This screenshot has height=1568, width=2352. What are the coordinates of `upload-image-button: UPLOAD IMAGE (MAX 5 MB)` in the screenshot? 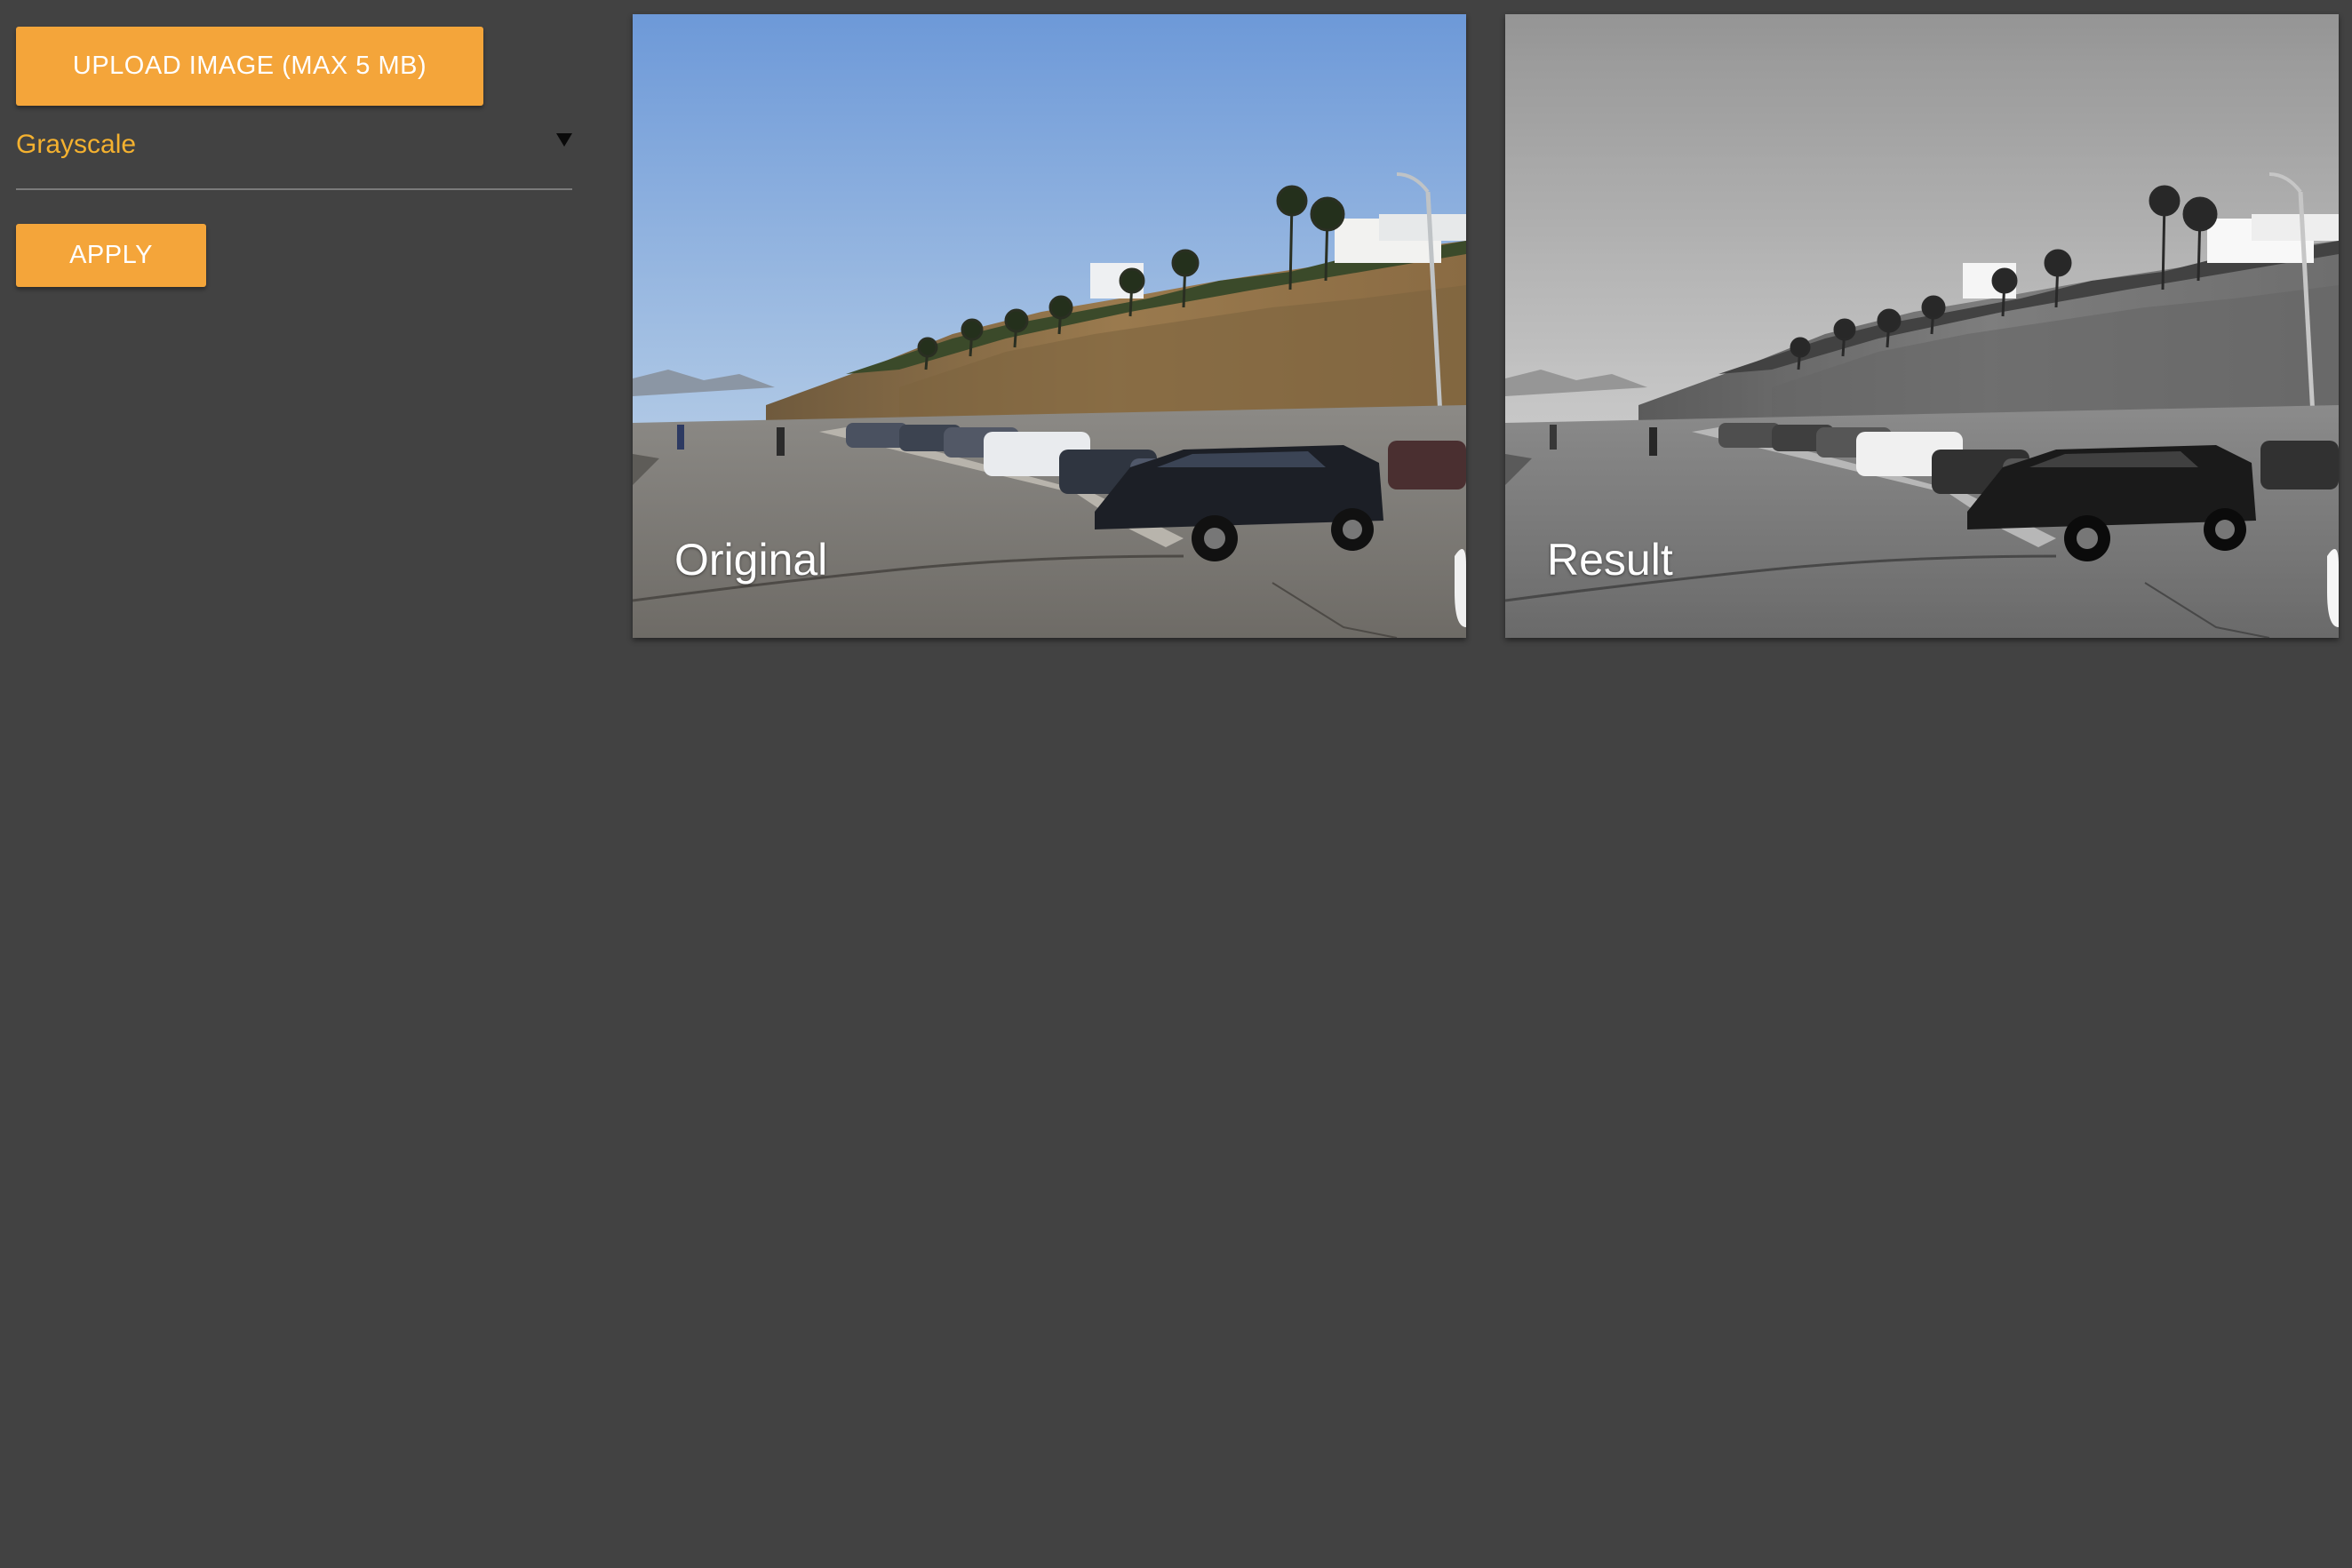 It's located at (249, 67).